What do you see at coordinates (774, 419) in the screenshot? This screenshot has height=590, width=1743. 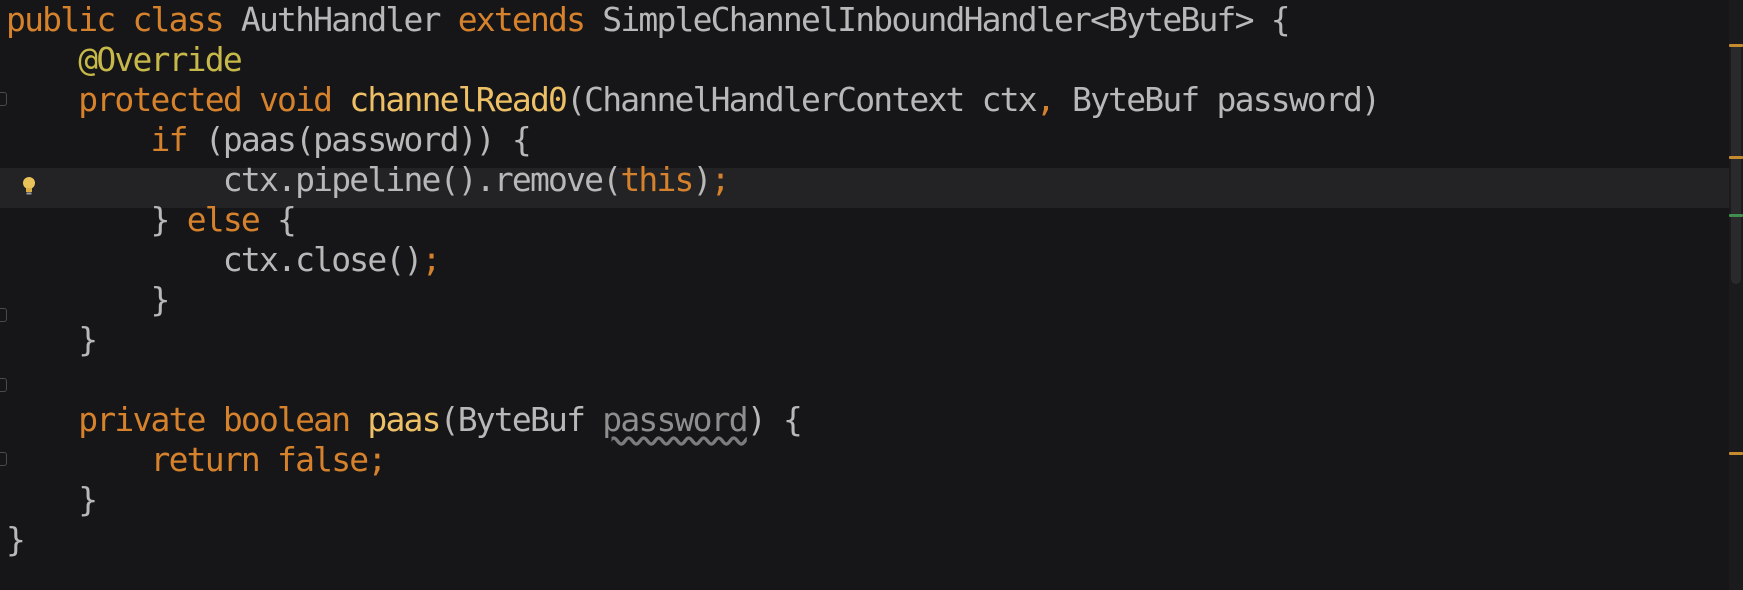 I see `code-token: ) {` at bounding box center [774, 419].